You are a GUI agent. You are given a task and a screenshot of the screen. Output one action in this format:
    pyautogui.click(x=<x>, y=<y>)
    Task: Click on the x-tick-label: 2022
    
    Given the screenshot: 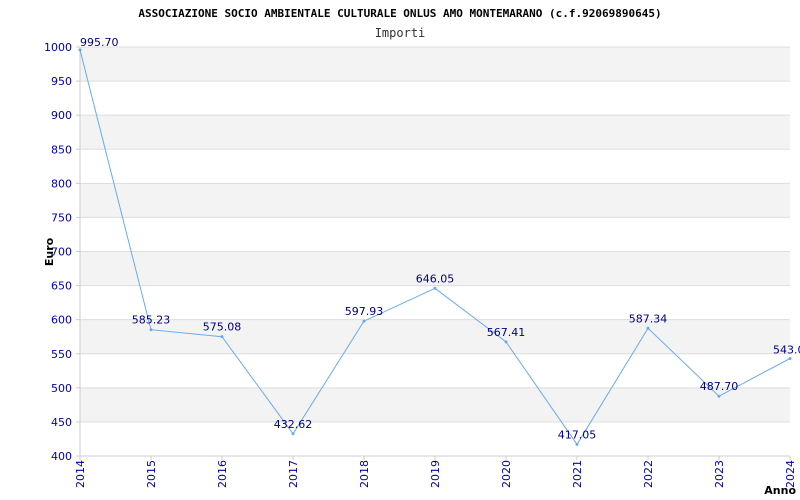 What is the action you would take?
    pyautogui.click(x=648, y=474)
    